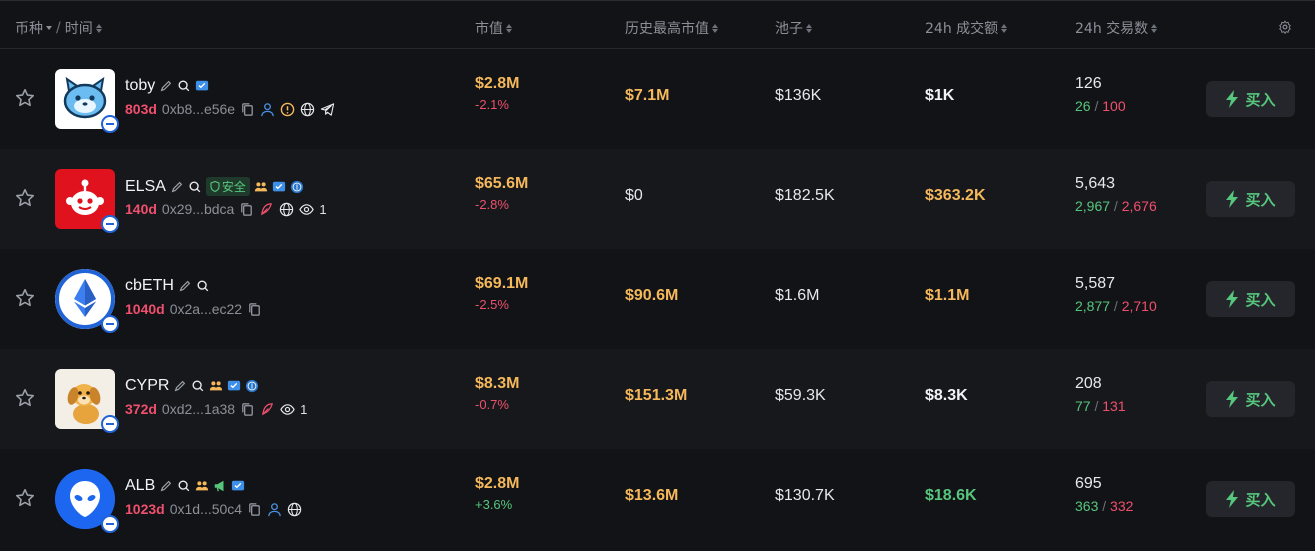 The width and height of the screenshot is (1315, 551). Describe the element at coordinates (140, 486) in the screenshot. I see `token-symbol: ALB` at that location.